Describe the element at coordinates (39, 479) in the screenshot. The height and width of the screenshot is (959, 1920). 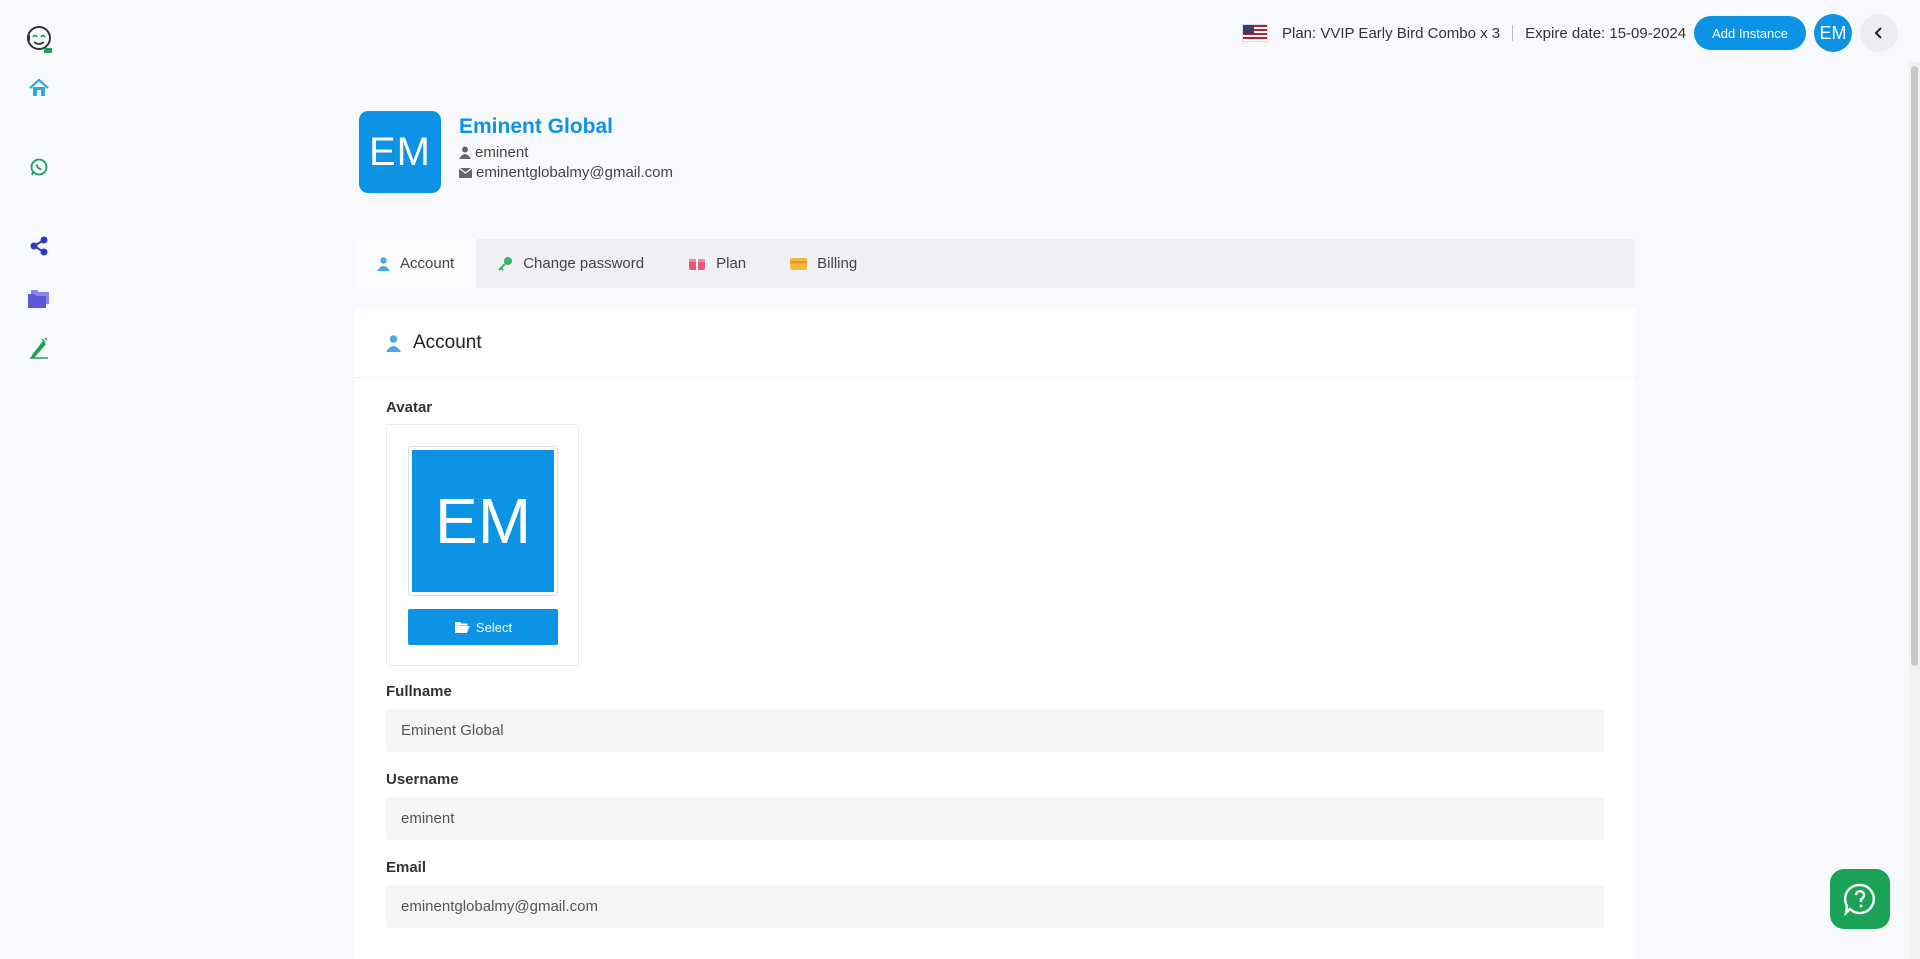
I see `sidebar` at that location.